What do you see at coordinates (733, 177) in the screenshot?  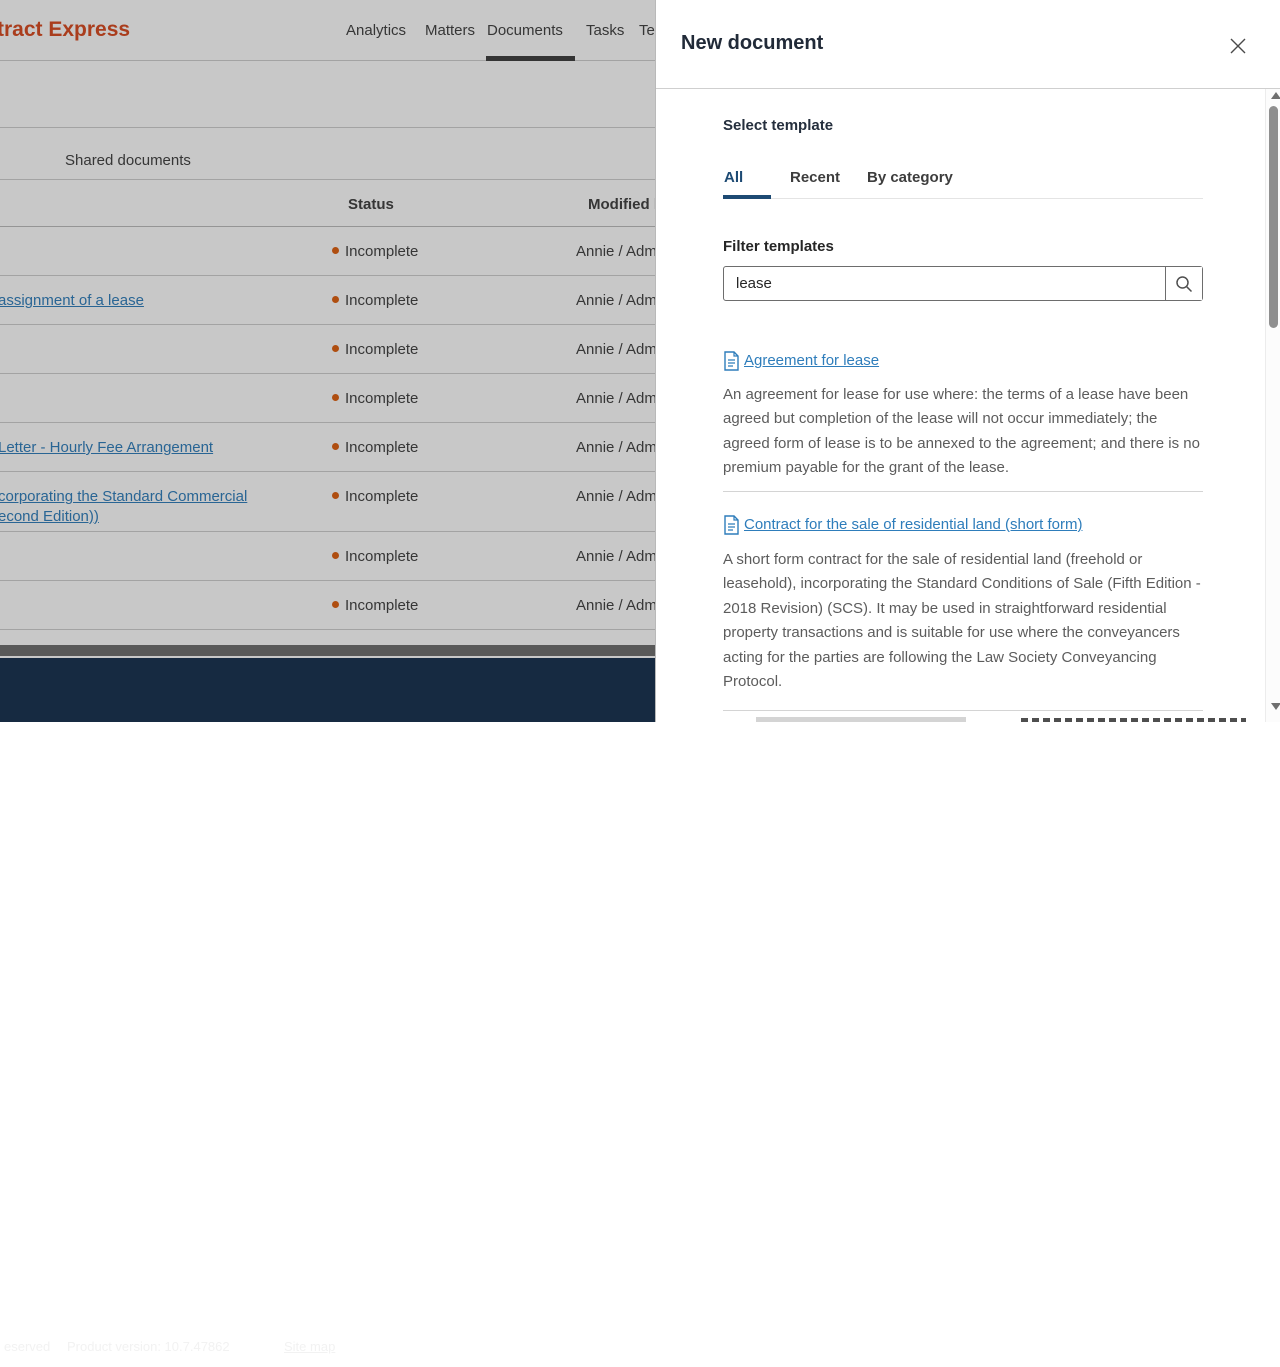 I see `tab-all: All` at bounding box center [733, 177].